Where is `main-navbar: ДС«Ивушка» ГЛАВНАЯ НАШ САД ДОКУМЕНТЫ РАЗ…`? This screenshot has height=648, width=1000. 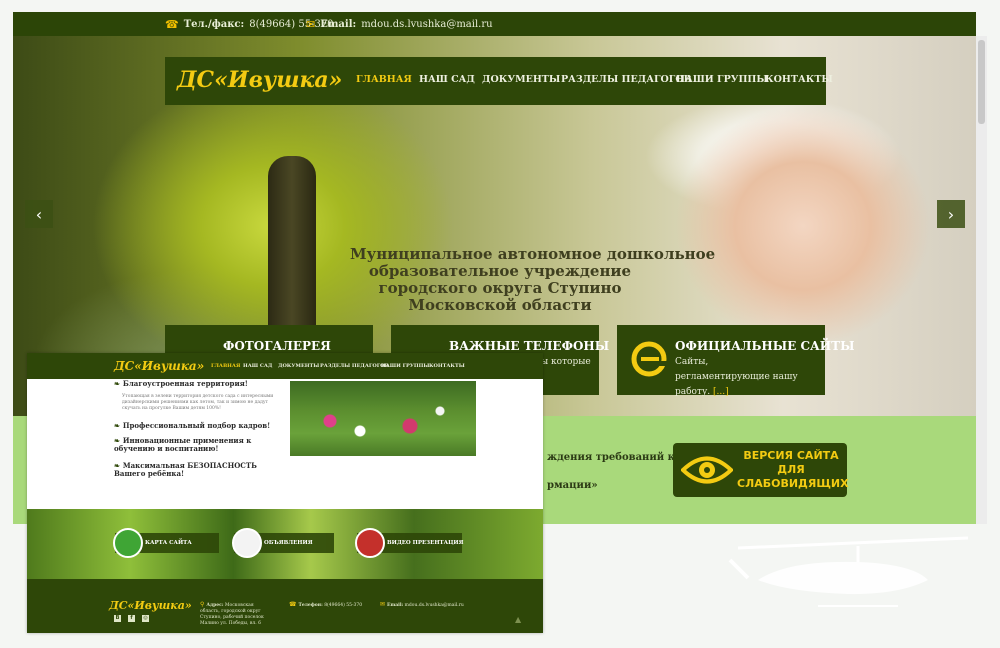 main-navbar: ДС«Ивушка» ГЛАВНАЯ НАШ САД ДОКУМЕНТЫ РАЗ… is located at coordinates (499, 81).